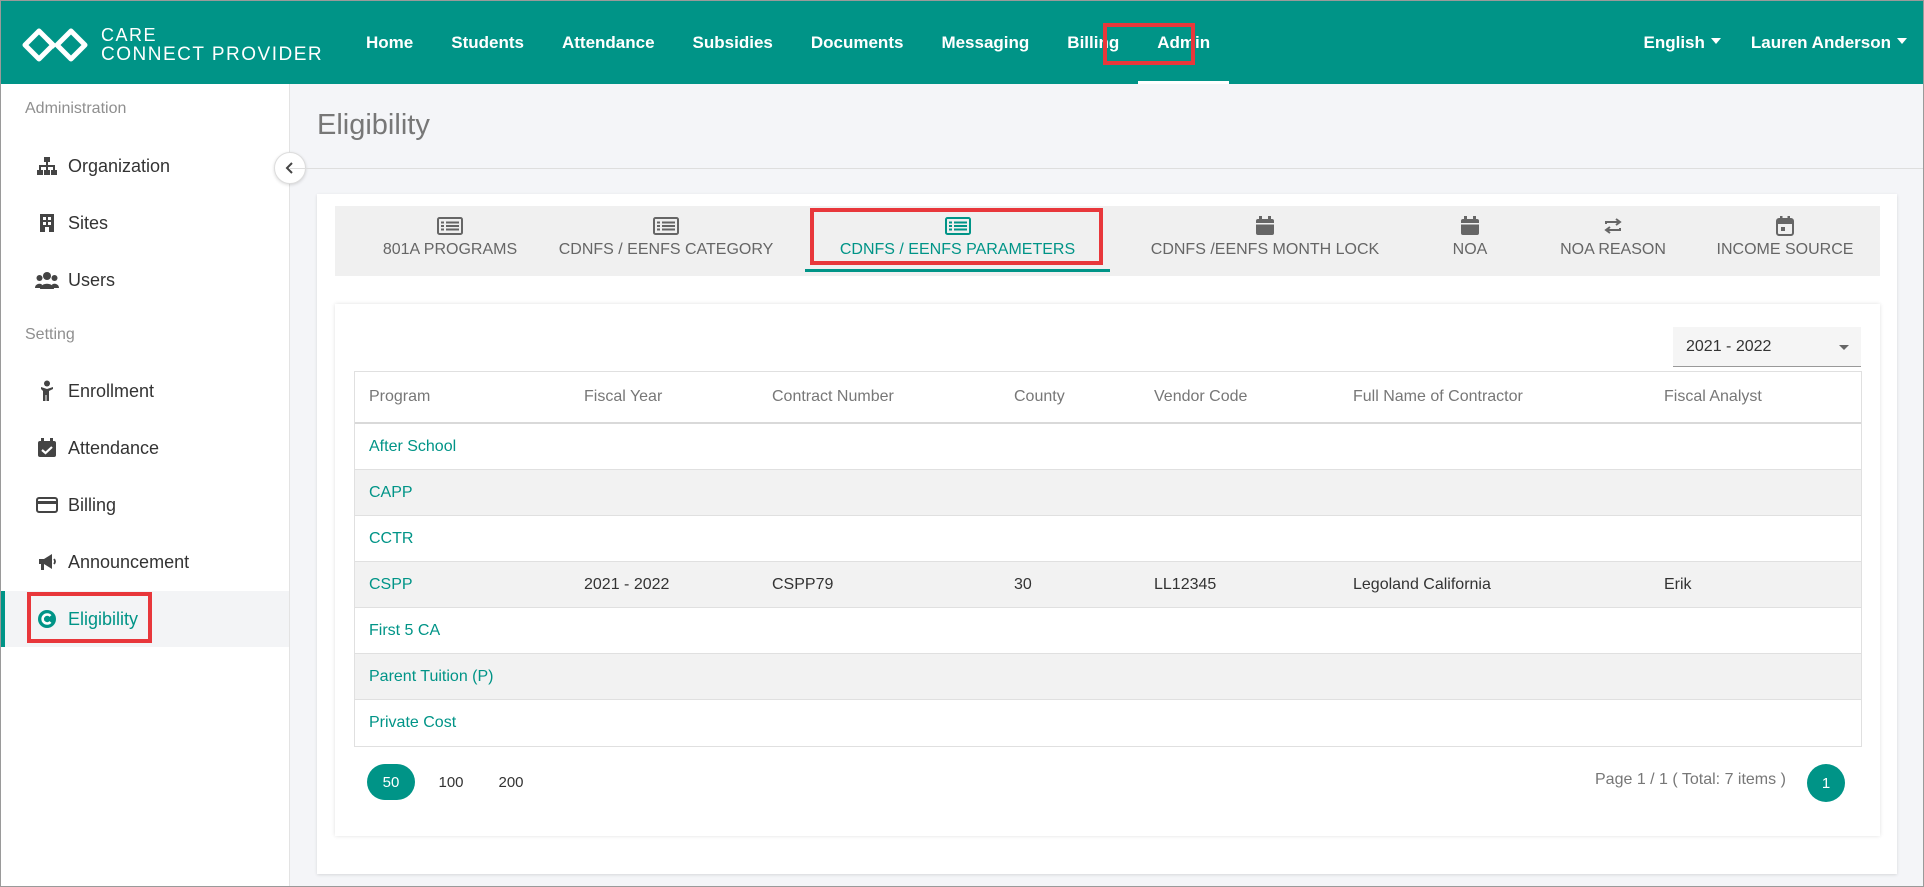 The width and height of the screenshot is (1924, 887). I want to click on calendar-icon, so click(1470, 226).